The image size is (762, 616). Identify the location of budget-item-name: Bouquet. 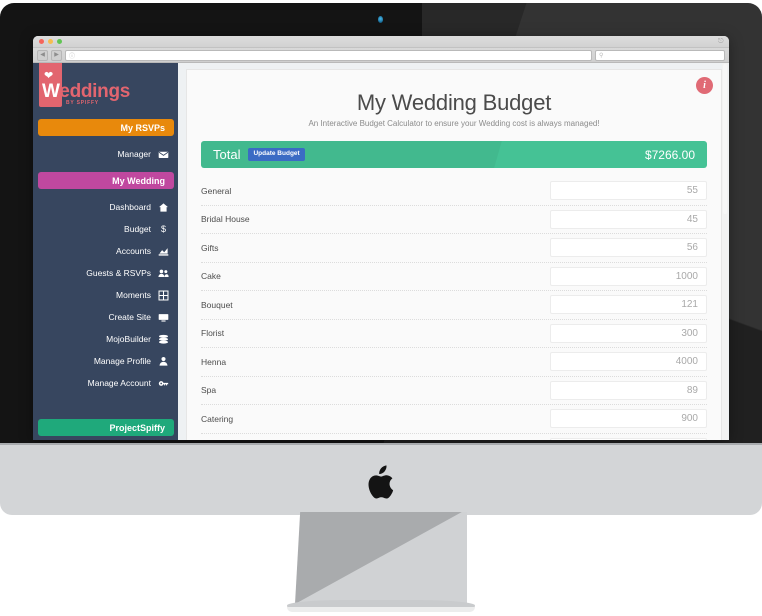
(217, 304).